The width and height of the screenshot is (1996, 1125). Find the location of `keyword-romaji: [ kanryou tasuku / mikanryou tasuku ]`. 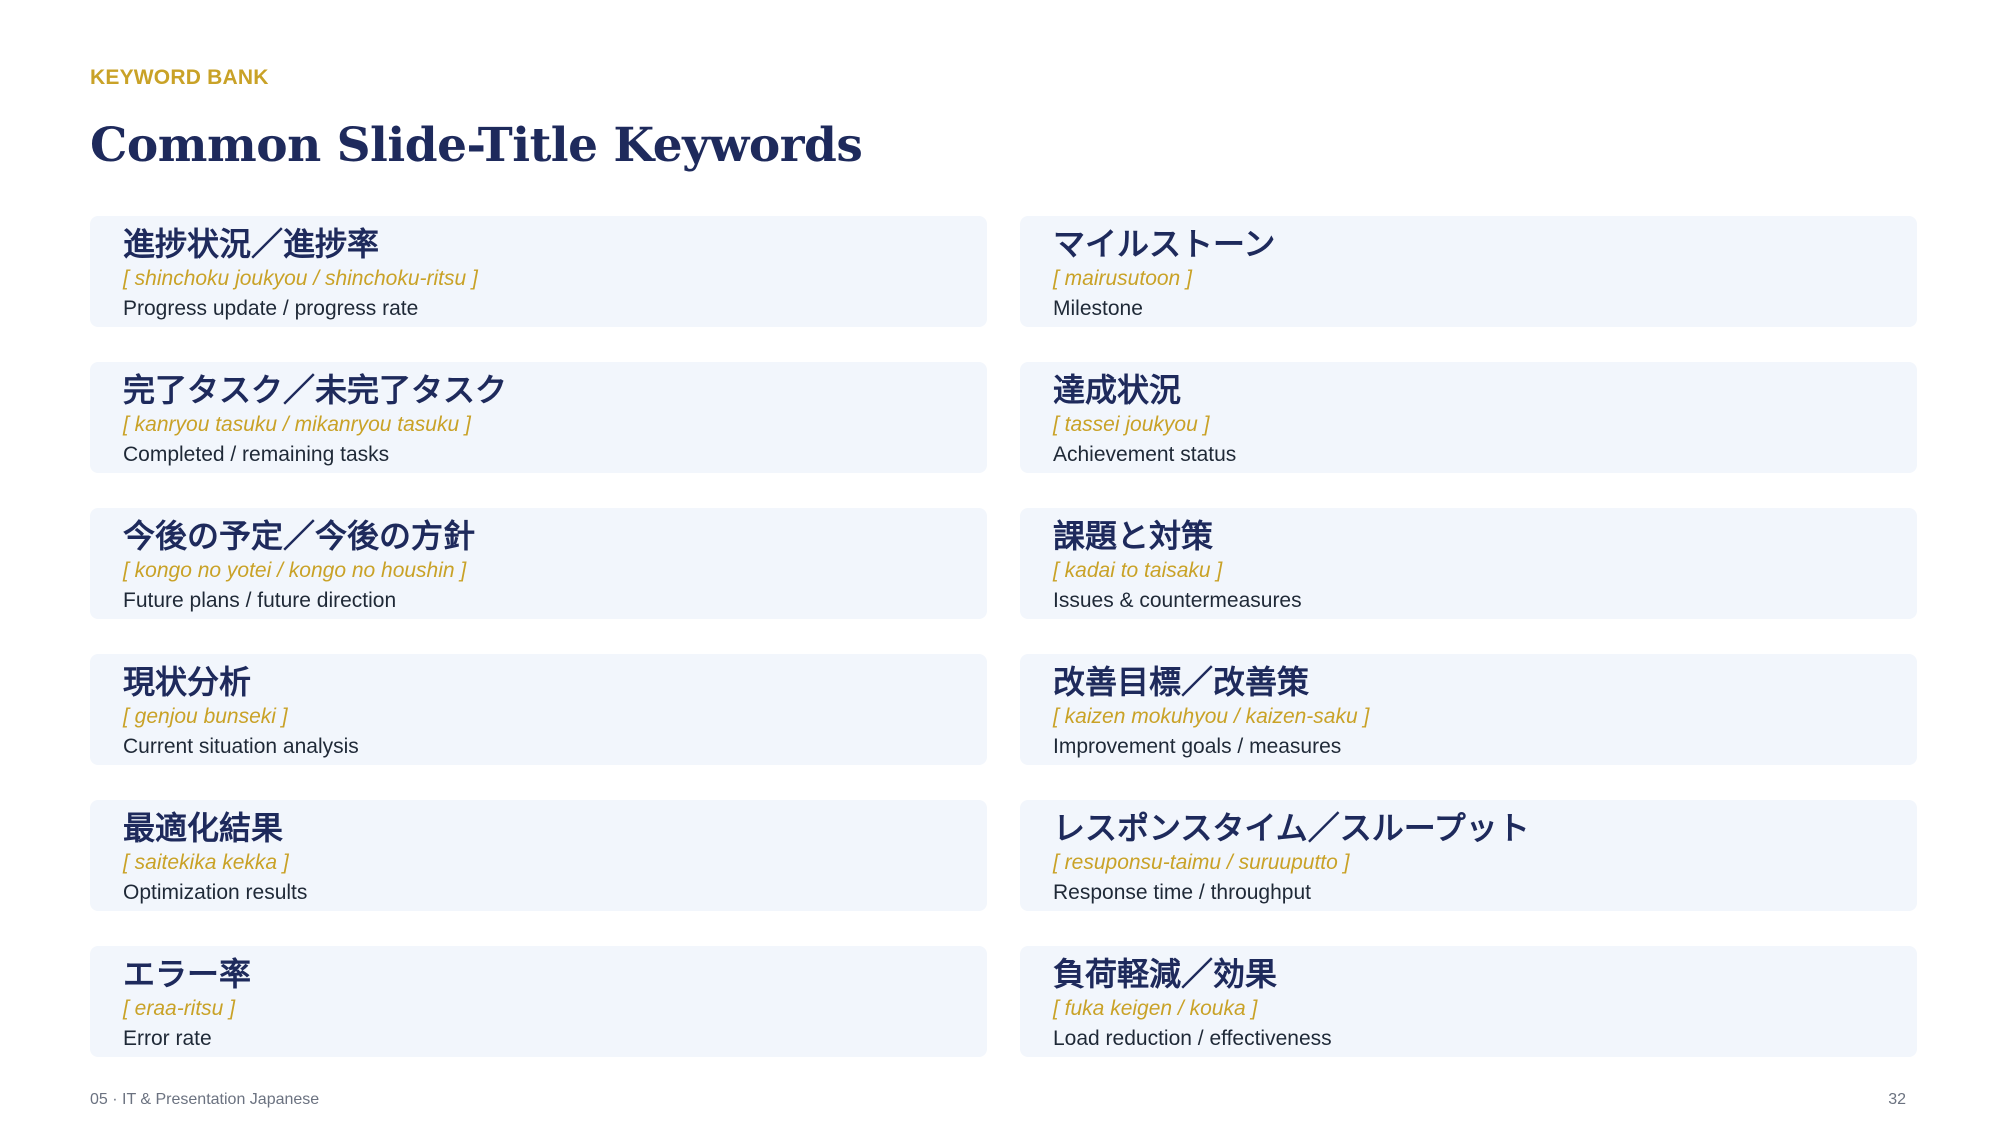

keyword-romaji: [ kanryou tasuku / mikanryou tasuku ] is located at coordinates (297, 424).